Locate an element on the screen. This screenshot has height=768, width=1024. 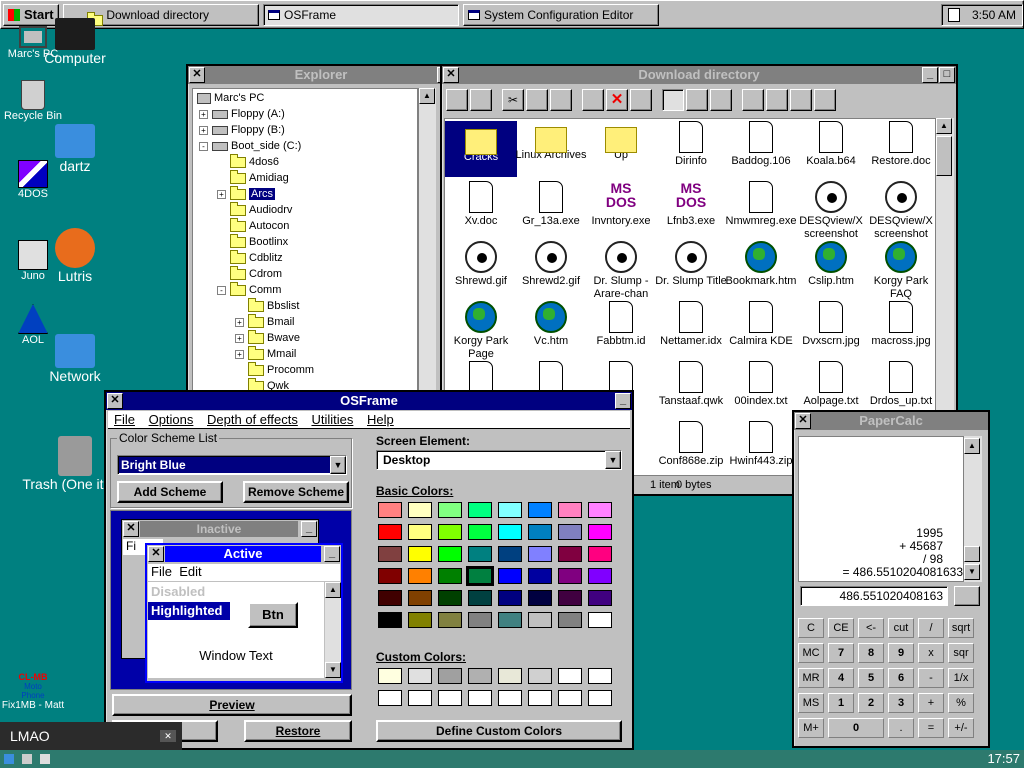
tree-item: + Bmail is located at coordinates (307, 321).